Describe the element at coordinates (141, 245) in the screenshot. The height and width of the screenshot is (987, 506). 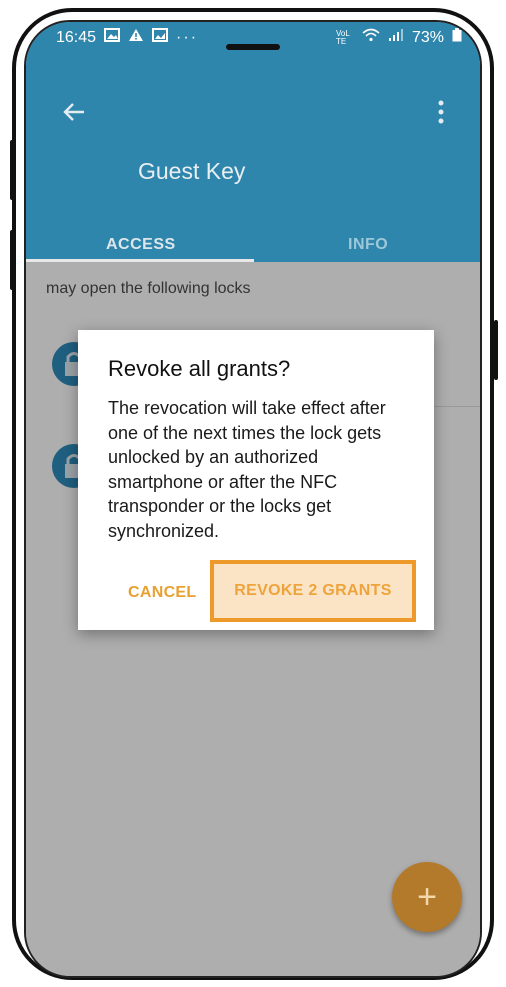
I see `tab-access: ACCESS` at that location.